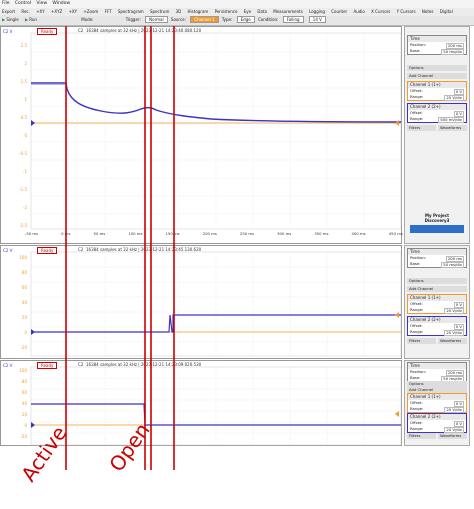 This screenshot has width=474, height=509. I want to click on export-button: Export, so click(8, 11).